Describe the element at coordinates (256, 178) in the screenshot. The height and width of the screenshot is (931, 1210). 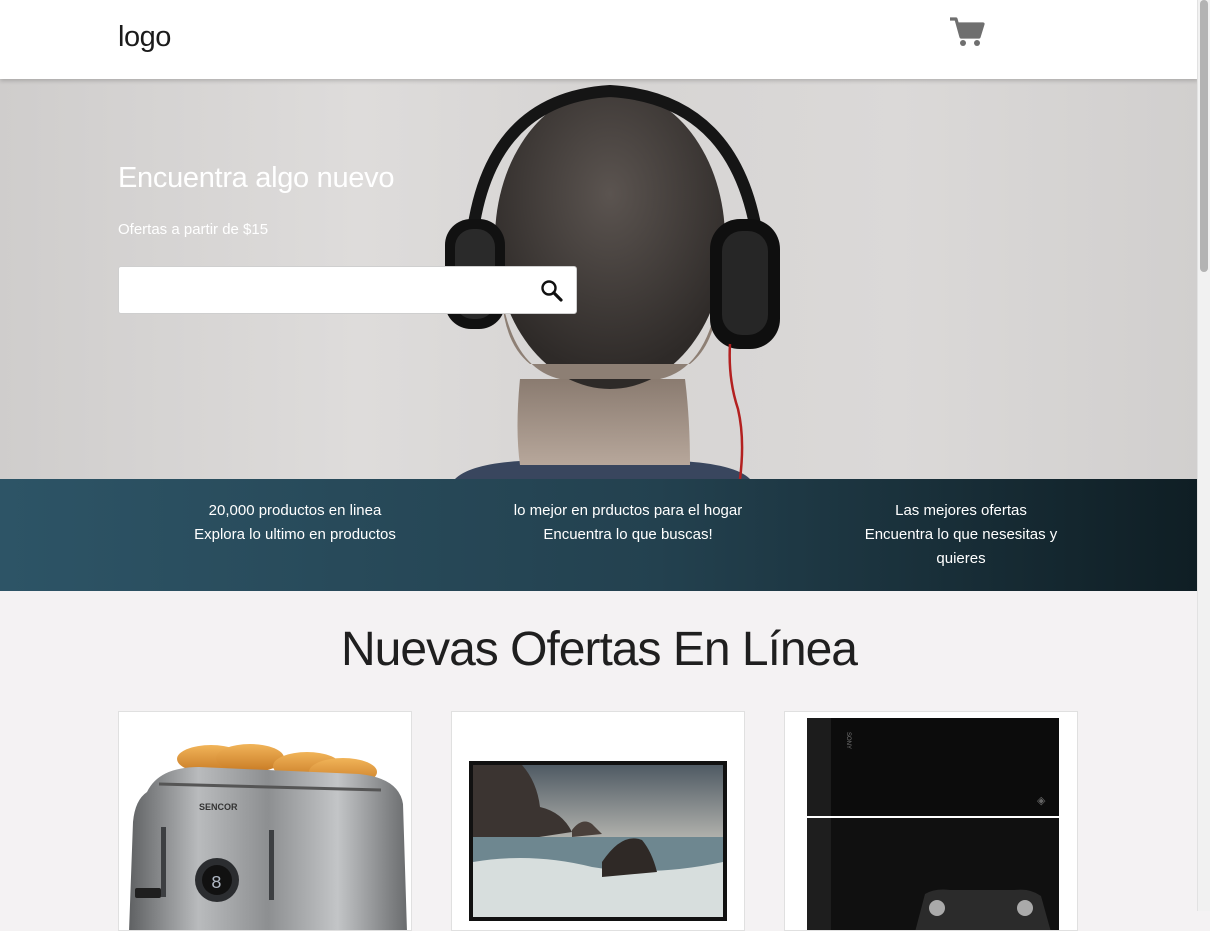
I see `hero-title: Encuentra algo nuevo` at that location.